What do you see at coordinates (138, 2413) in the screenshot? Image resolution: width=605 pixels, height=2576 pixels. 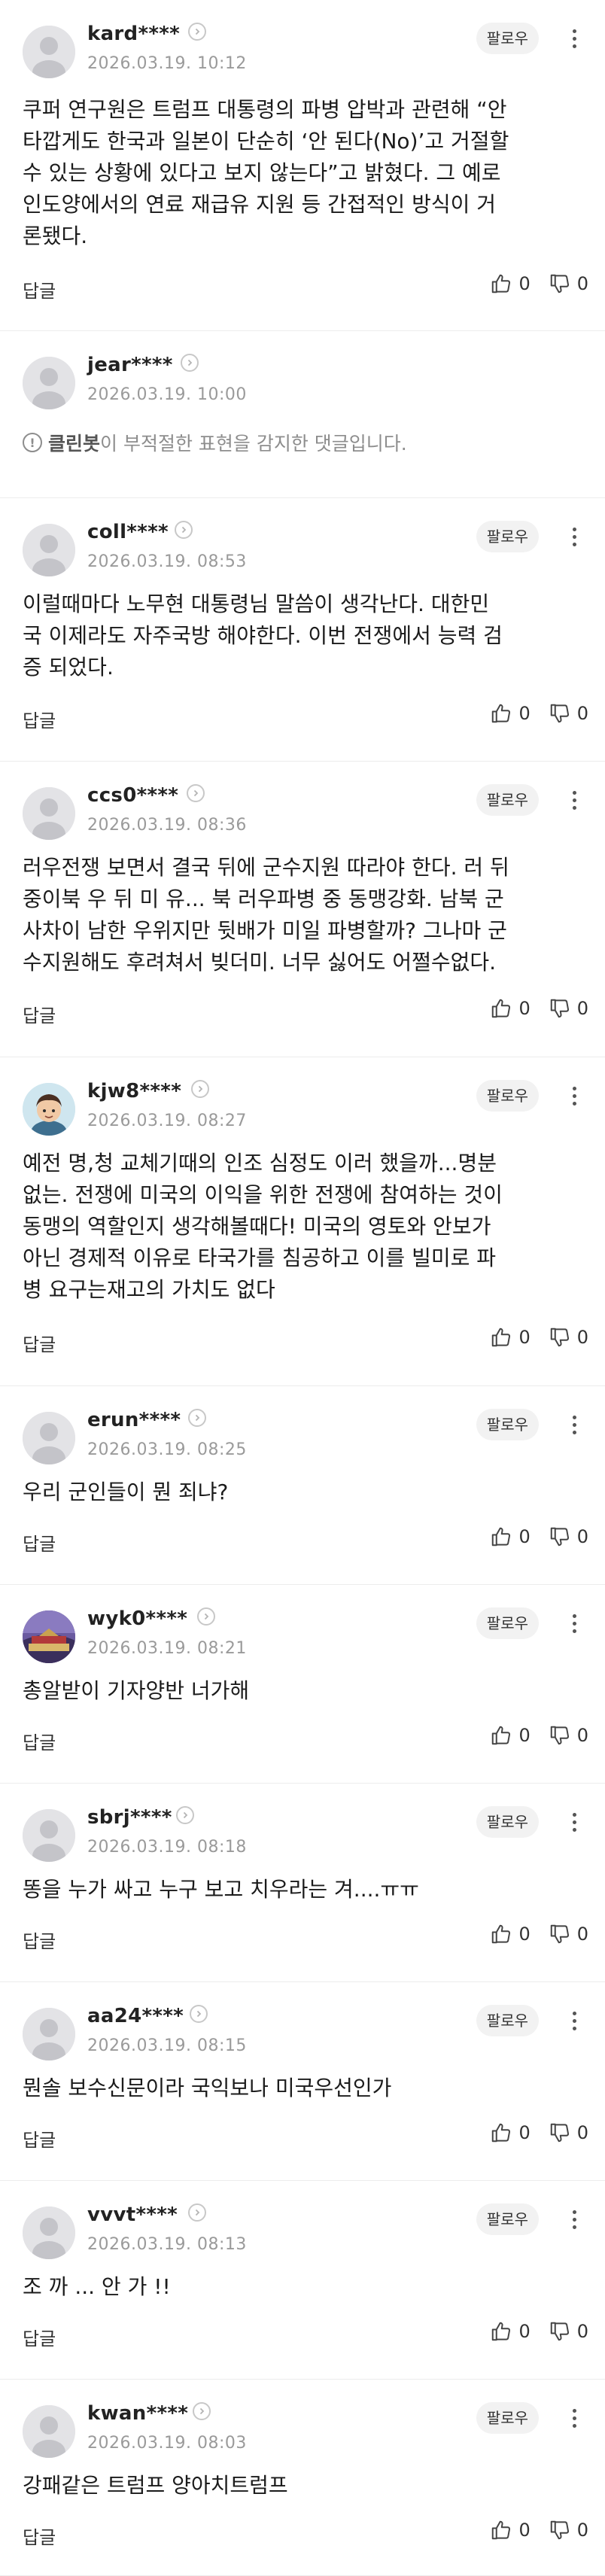 I see `username: kwan****` at bounding box center [138, 2413].